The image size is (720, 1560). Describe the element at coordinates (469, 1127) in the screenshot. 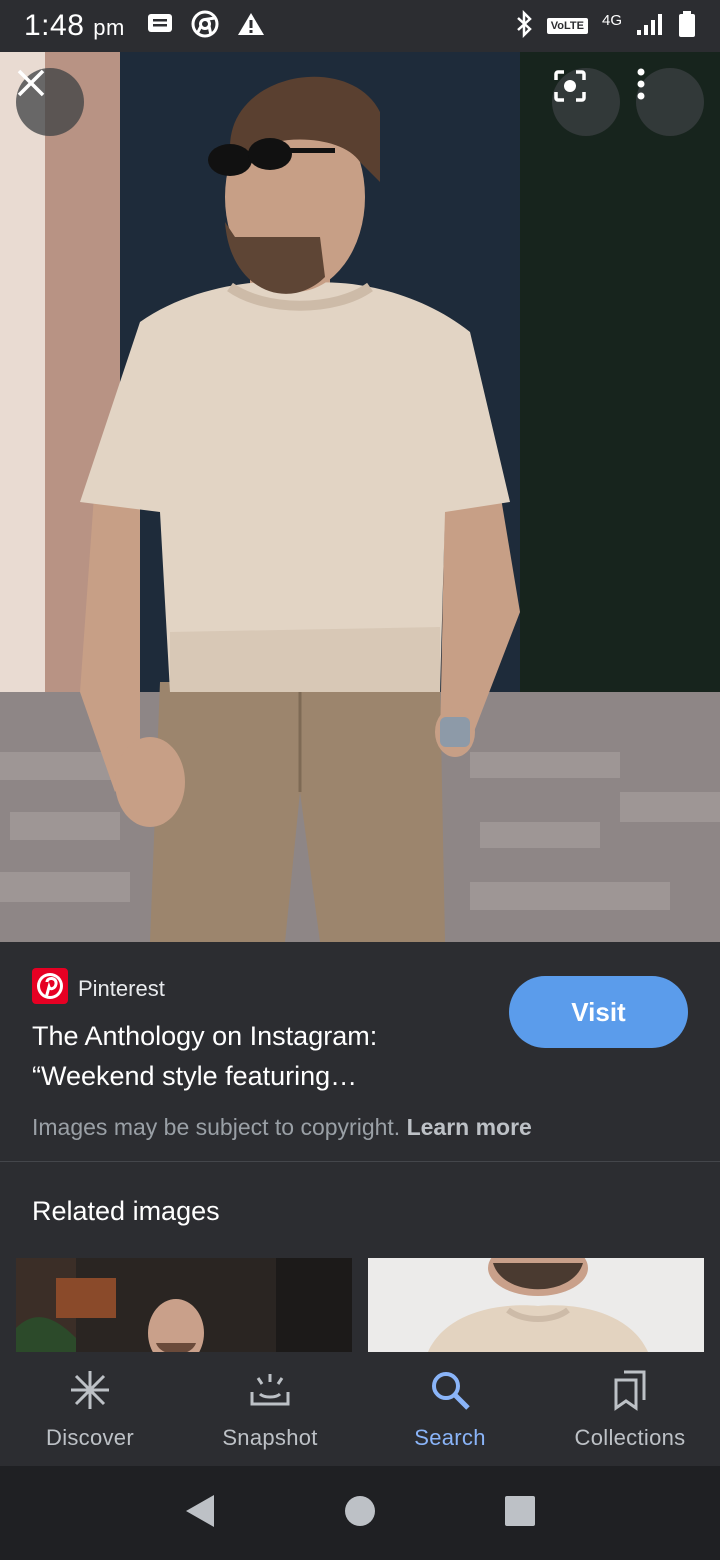

I see `learn-more-link: Learn more` at that location.